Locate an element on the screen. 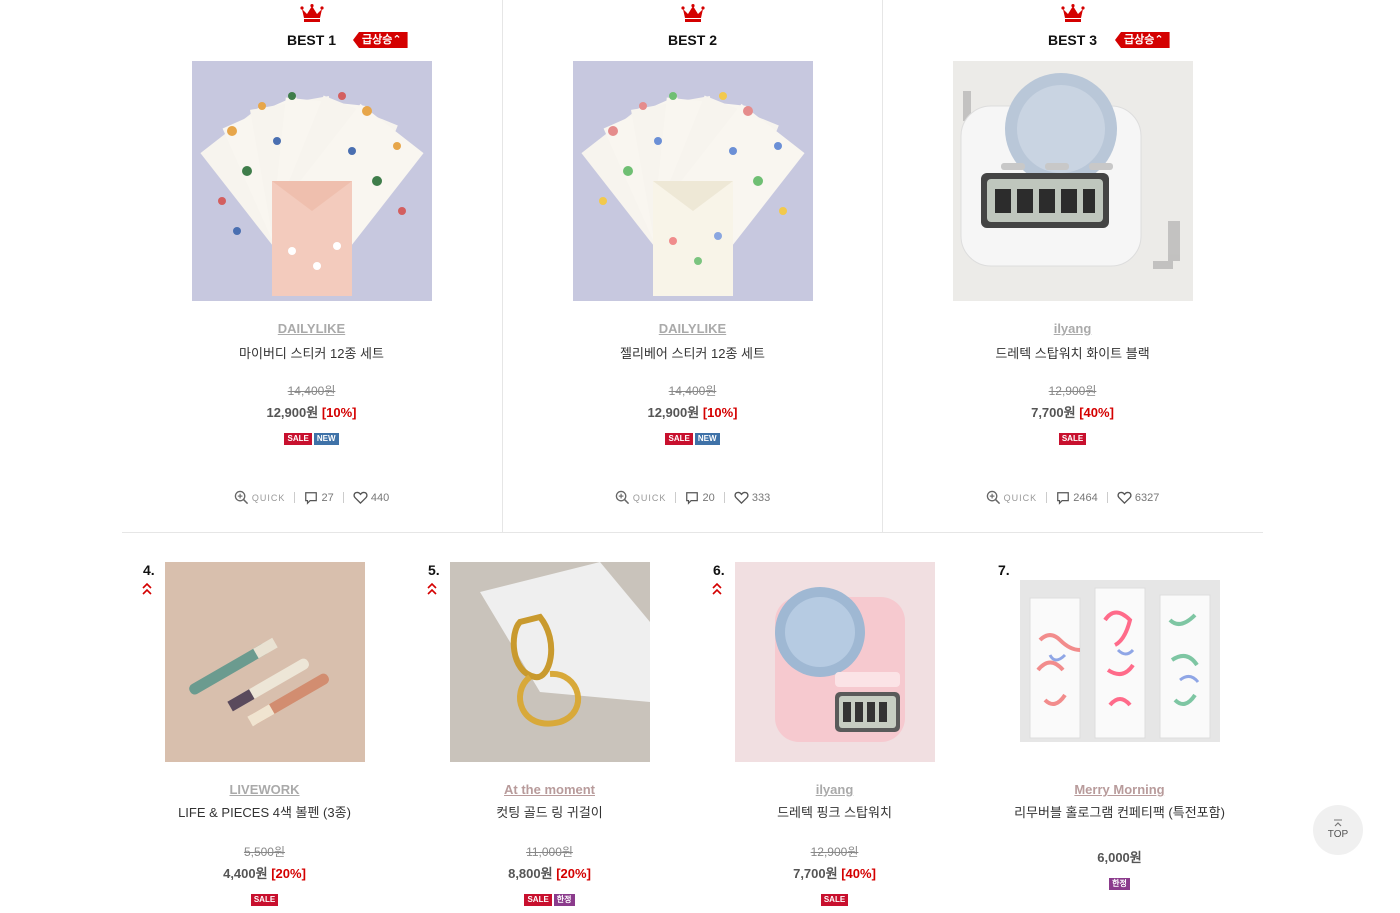 The image size is (1400, 913). best-rank-label: BEST 2 is located at coordinates (692, 40).